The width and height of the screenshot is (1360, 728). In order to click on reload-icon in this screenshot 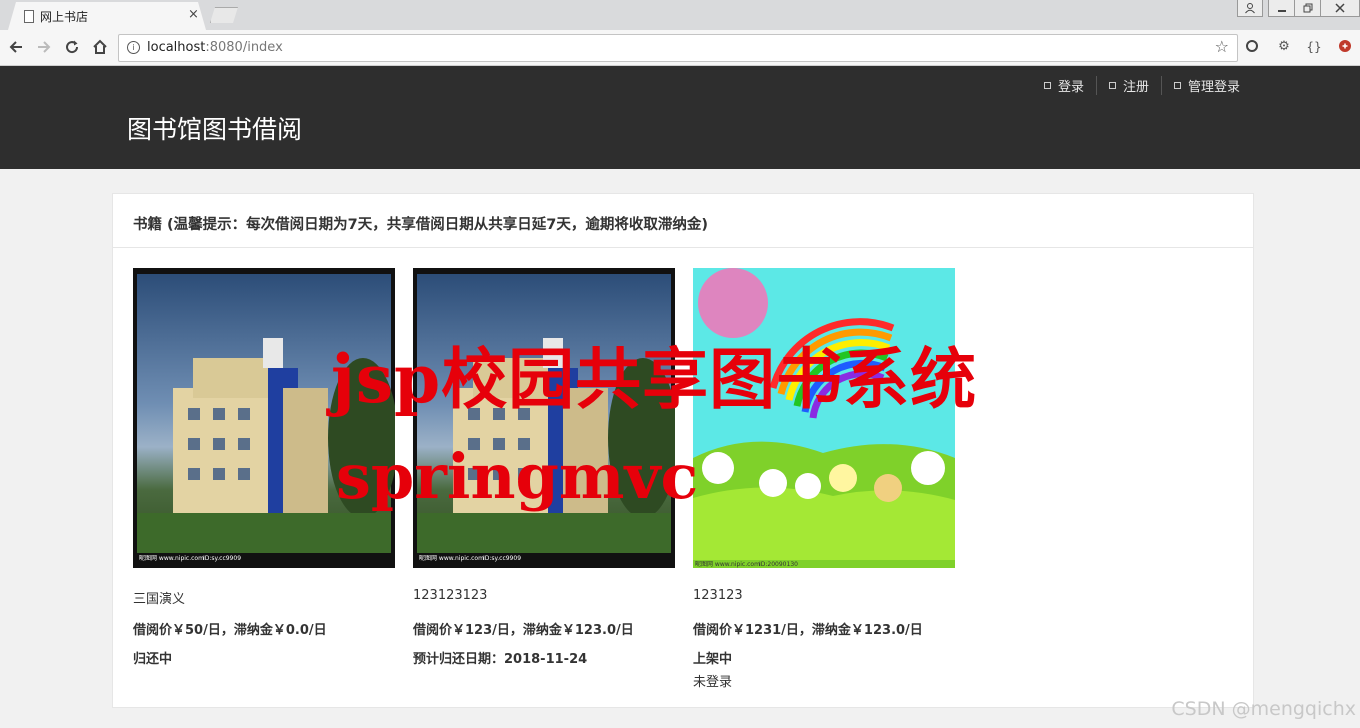, I will do `click(72, 47)`.